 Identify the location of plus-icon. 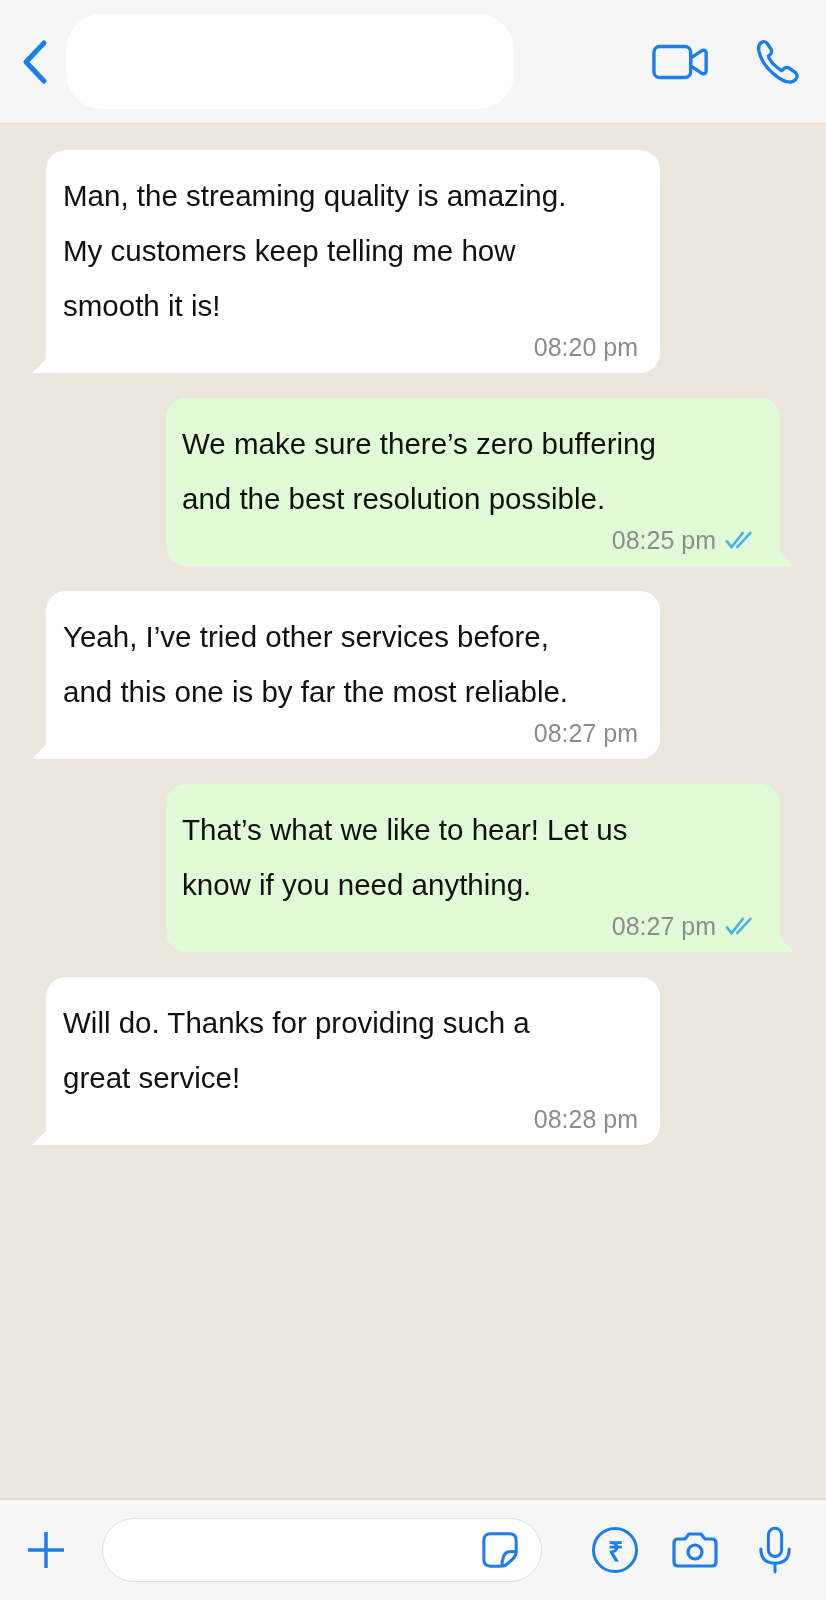
(46, 1550).